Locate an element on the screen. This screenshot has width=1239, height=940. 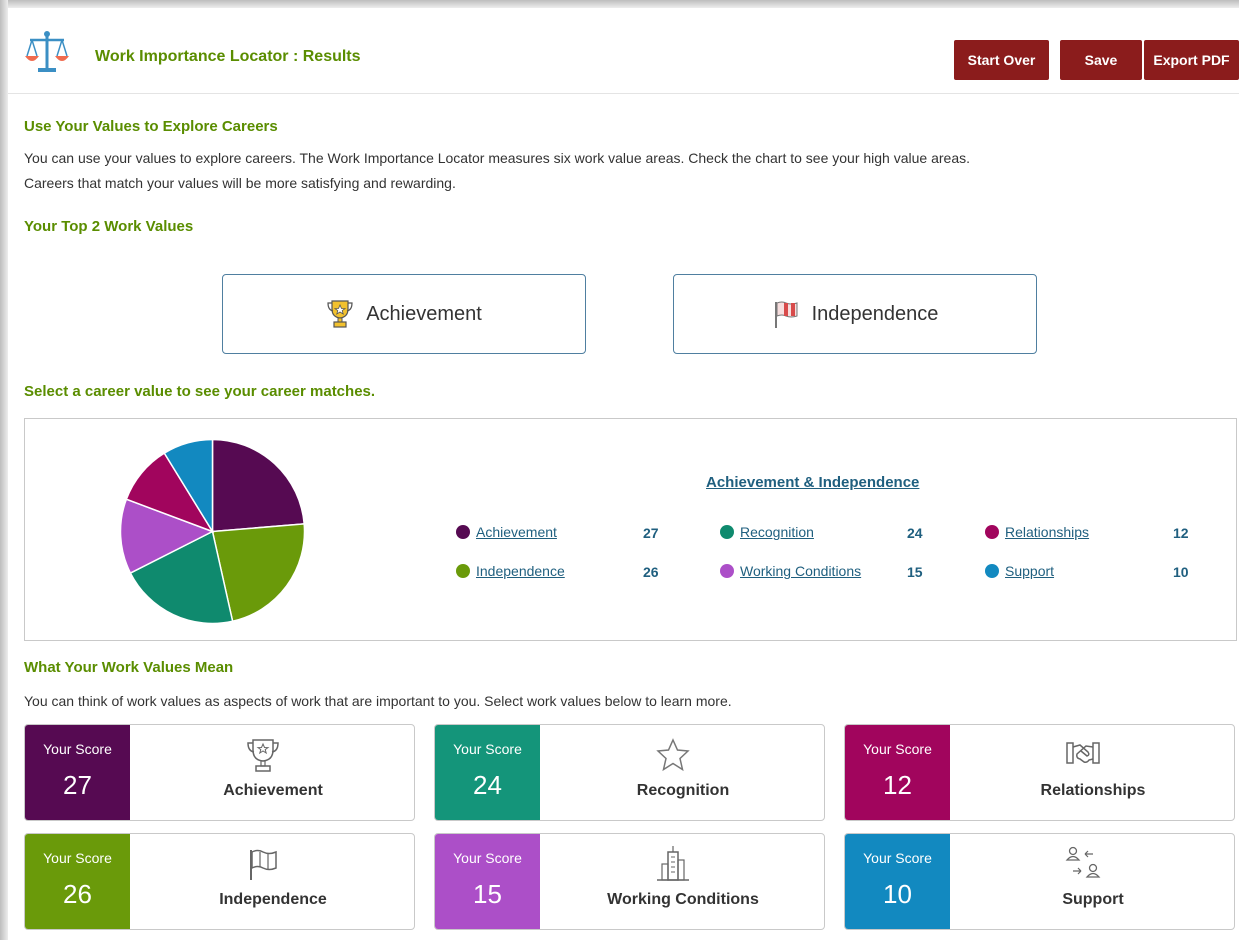
meaning-heading: What Your Work Values Mean is located at coordinates (129, 667).